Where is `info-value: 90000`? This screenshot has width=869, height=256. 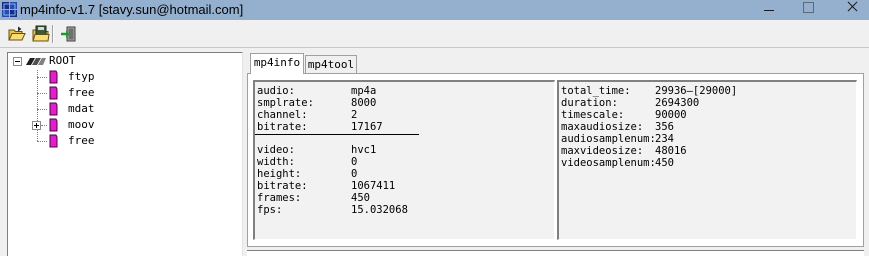
info-value: 90000 is located at coordinates (671, 115).